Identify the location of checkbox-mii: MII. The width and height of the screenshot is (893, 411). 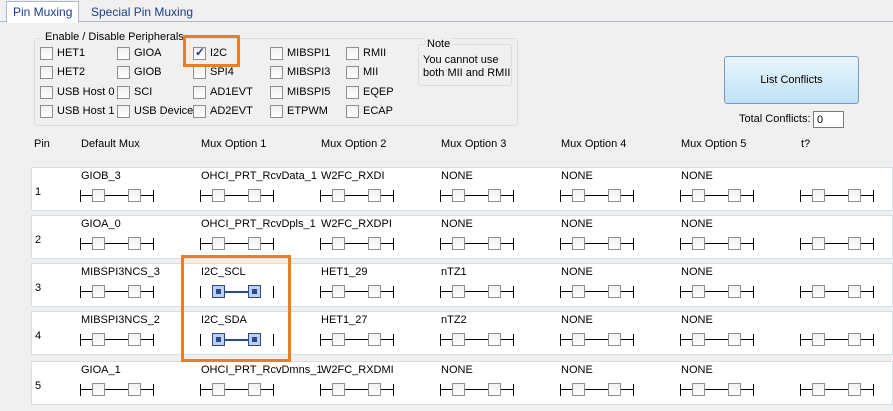
(362, 72).